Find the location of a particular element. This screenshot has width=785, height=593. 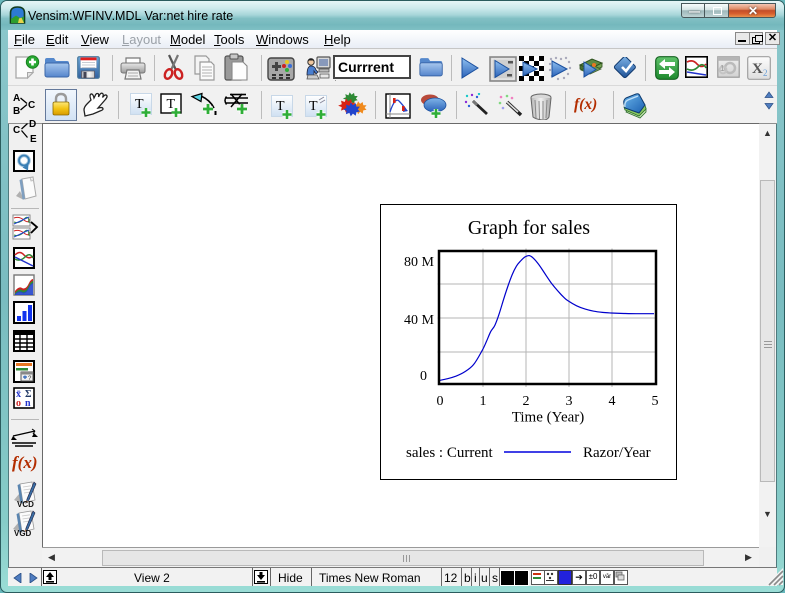

svg-text: B is located at coordinates (16, 111).